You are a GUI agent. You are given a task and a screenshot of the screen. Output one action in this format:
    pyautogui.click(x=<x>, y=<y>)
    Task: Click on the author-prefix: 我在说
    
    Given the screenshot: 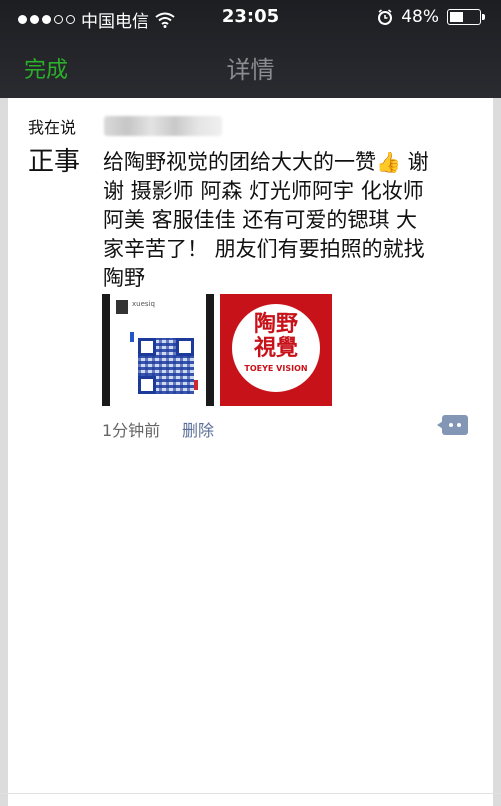 What is the action you would take?
    pyautogui.click(x=52, y=127)
    